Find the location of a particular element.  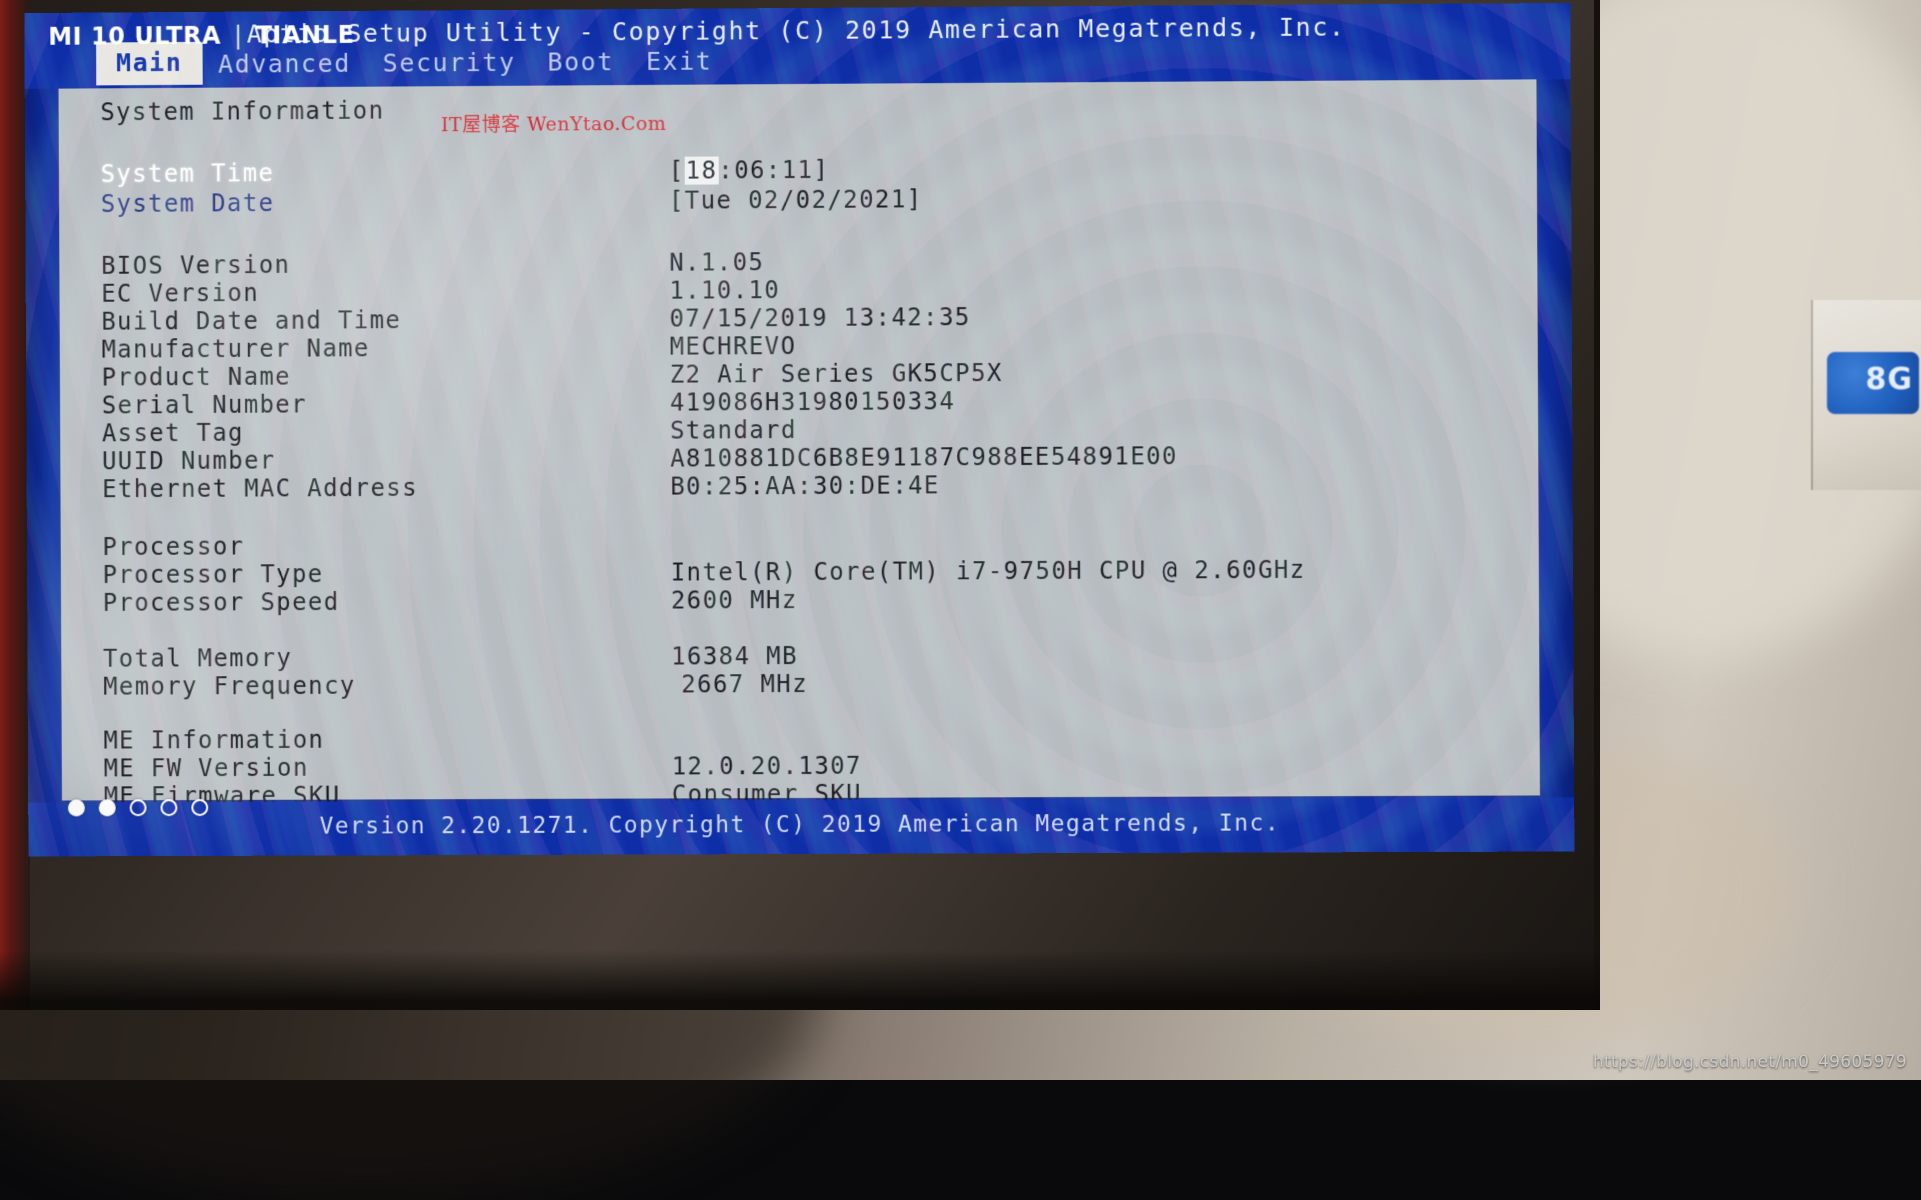

label-serial-number: Serial Number is located at coordinates (204, 404).